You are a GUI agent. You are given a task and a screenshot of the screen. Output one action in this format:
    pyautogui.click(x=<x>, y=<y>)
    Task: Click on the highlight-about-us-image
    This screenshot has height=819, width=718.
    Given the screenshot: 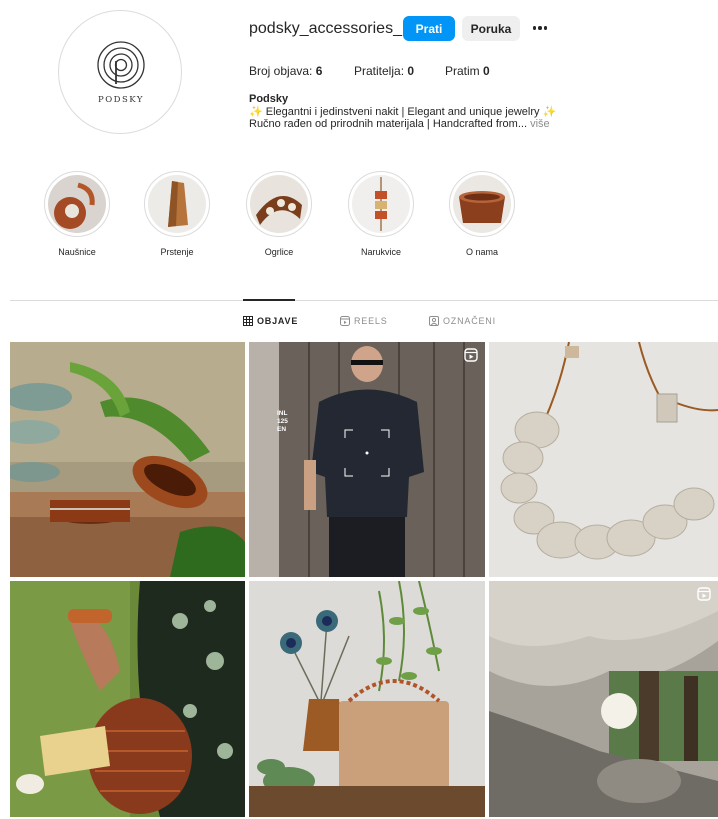 What is the action you would take?
    pyautogui.click(x=482, y=204)
    